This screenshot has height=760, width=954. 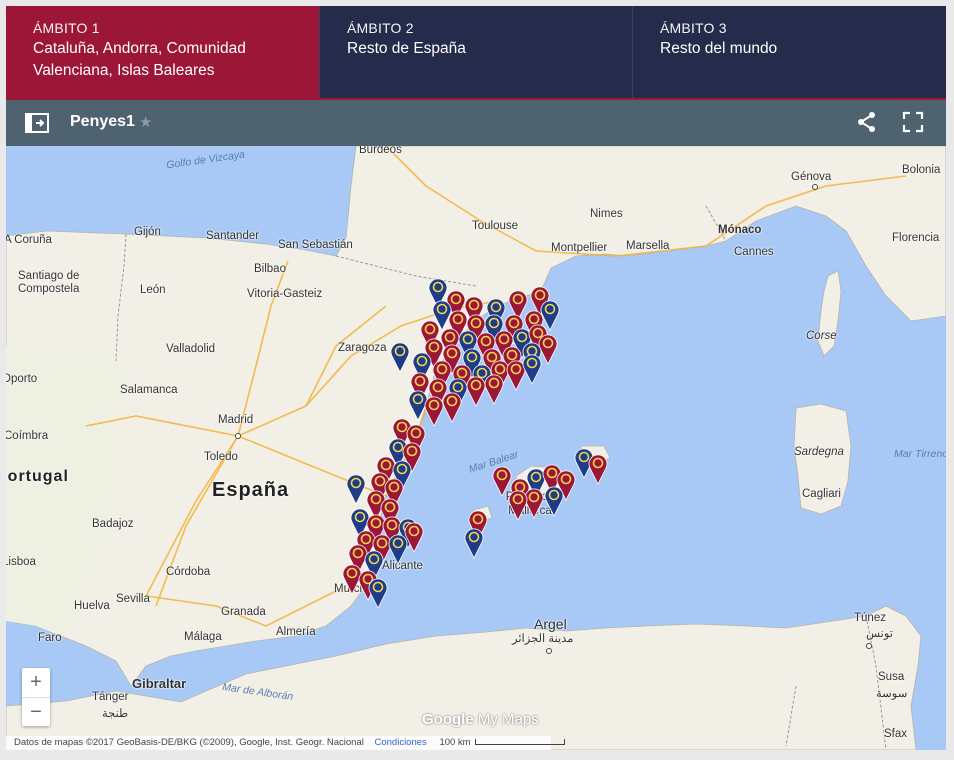 I want to click on share-icon, so click(x=867, y=122).